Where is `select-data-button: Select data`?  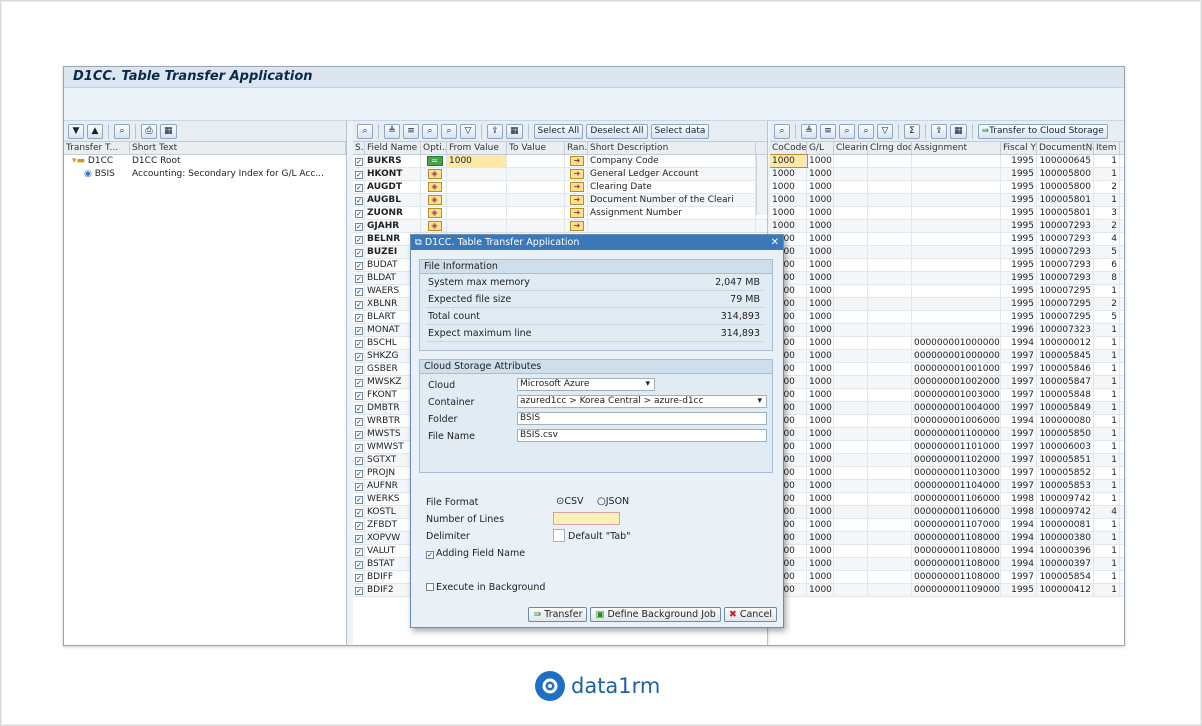
select-data-button: Select data is located at coordinates (680, 131).